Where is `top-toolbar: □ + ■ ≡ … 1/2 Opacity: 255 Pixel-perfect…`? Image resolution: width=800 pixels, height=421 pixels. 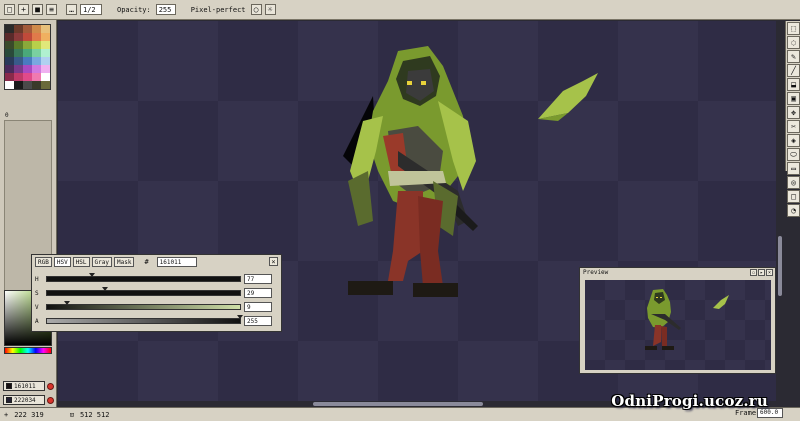 top-toolbar: □ + ■ ≡ … 1/2 Opacity: 255 Pixel-perfect… is located at coordinates (400, 10).